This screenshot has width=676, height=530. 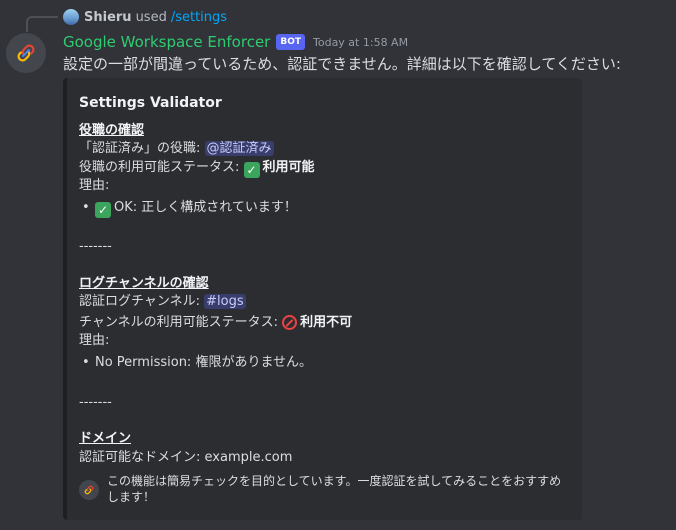 What do you see at coordinates (150, 103) in the screenshot?
I see `embed-title: Settings Validator` at bounding box center [150, 103].